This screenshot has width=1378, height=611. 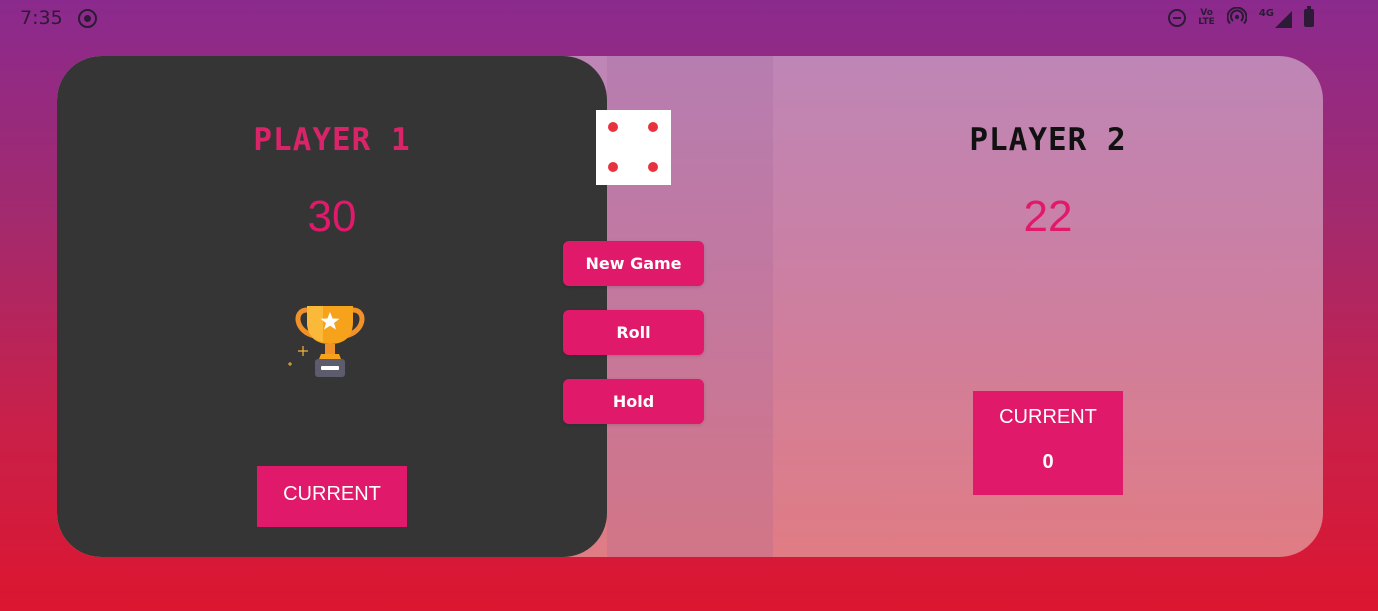 What do you see at coordinates (332, 140) in the screenshot?
I see `player-1-name: PLAYER 1` at bounding box center [332, 140].